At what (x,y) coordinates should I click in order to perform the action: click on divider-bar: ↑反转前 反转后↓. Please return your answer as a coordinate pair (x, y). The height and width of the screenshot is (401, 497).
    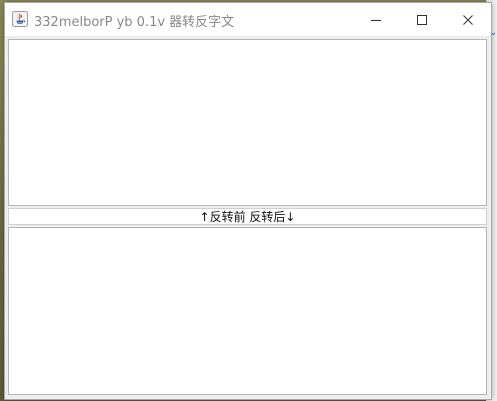
    Looking at the image, I should click on (247, 216).